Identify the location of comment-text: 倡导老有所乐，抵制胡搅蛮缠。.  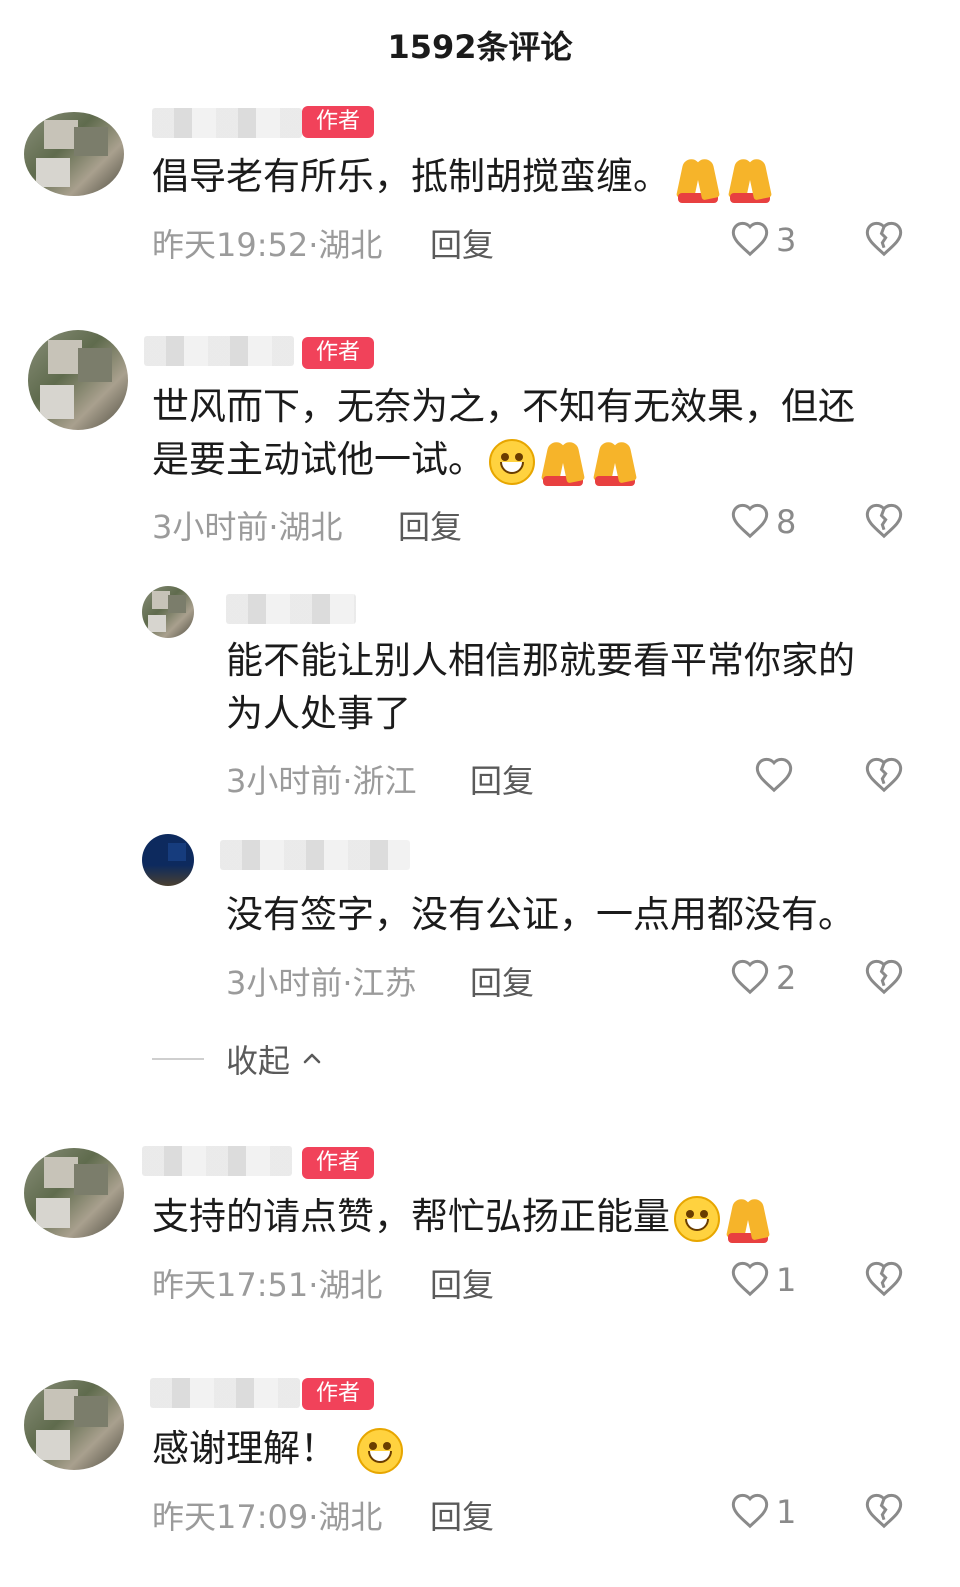
(463, 176).